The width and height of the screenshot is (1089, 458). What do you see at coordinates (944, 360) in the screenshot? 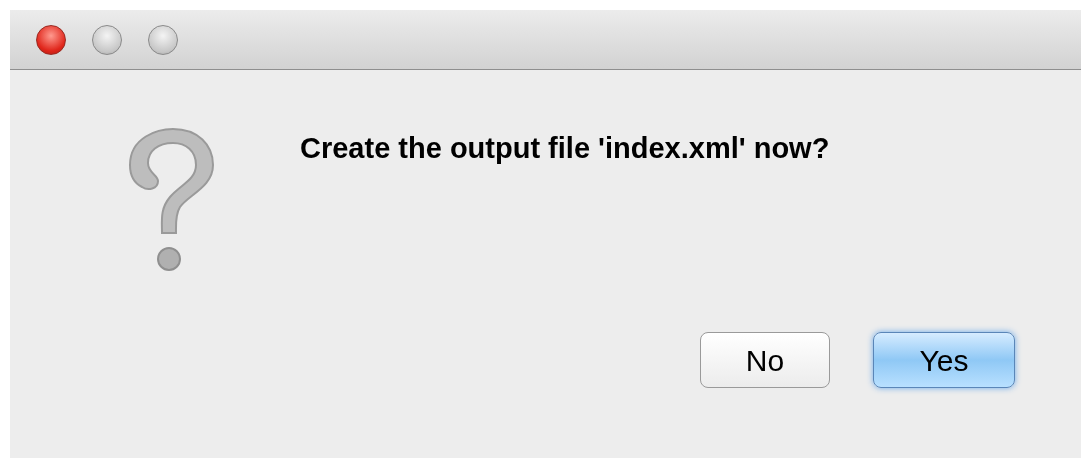
I see `dialog-button: Yes` at bounding box center [944, 360].